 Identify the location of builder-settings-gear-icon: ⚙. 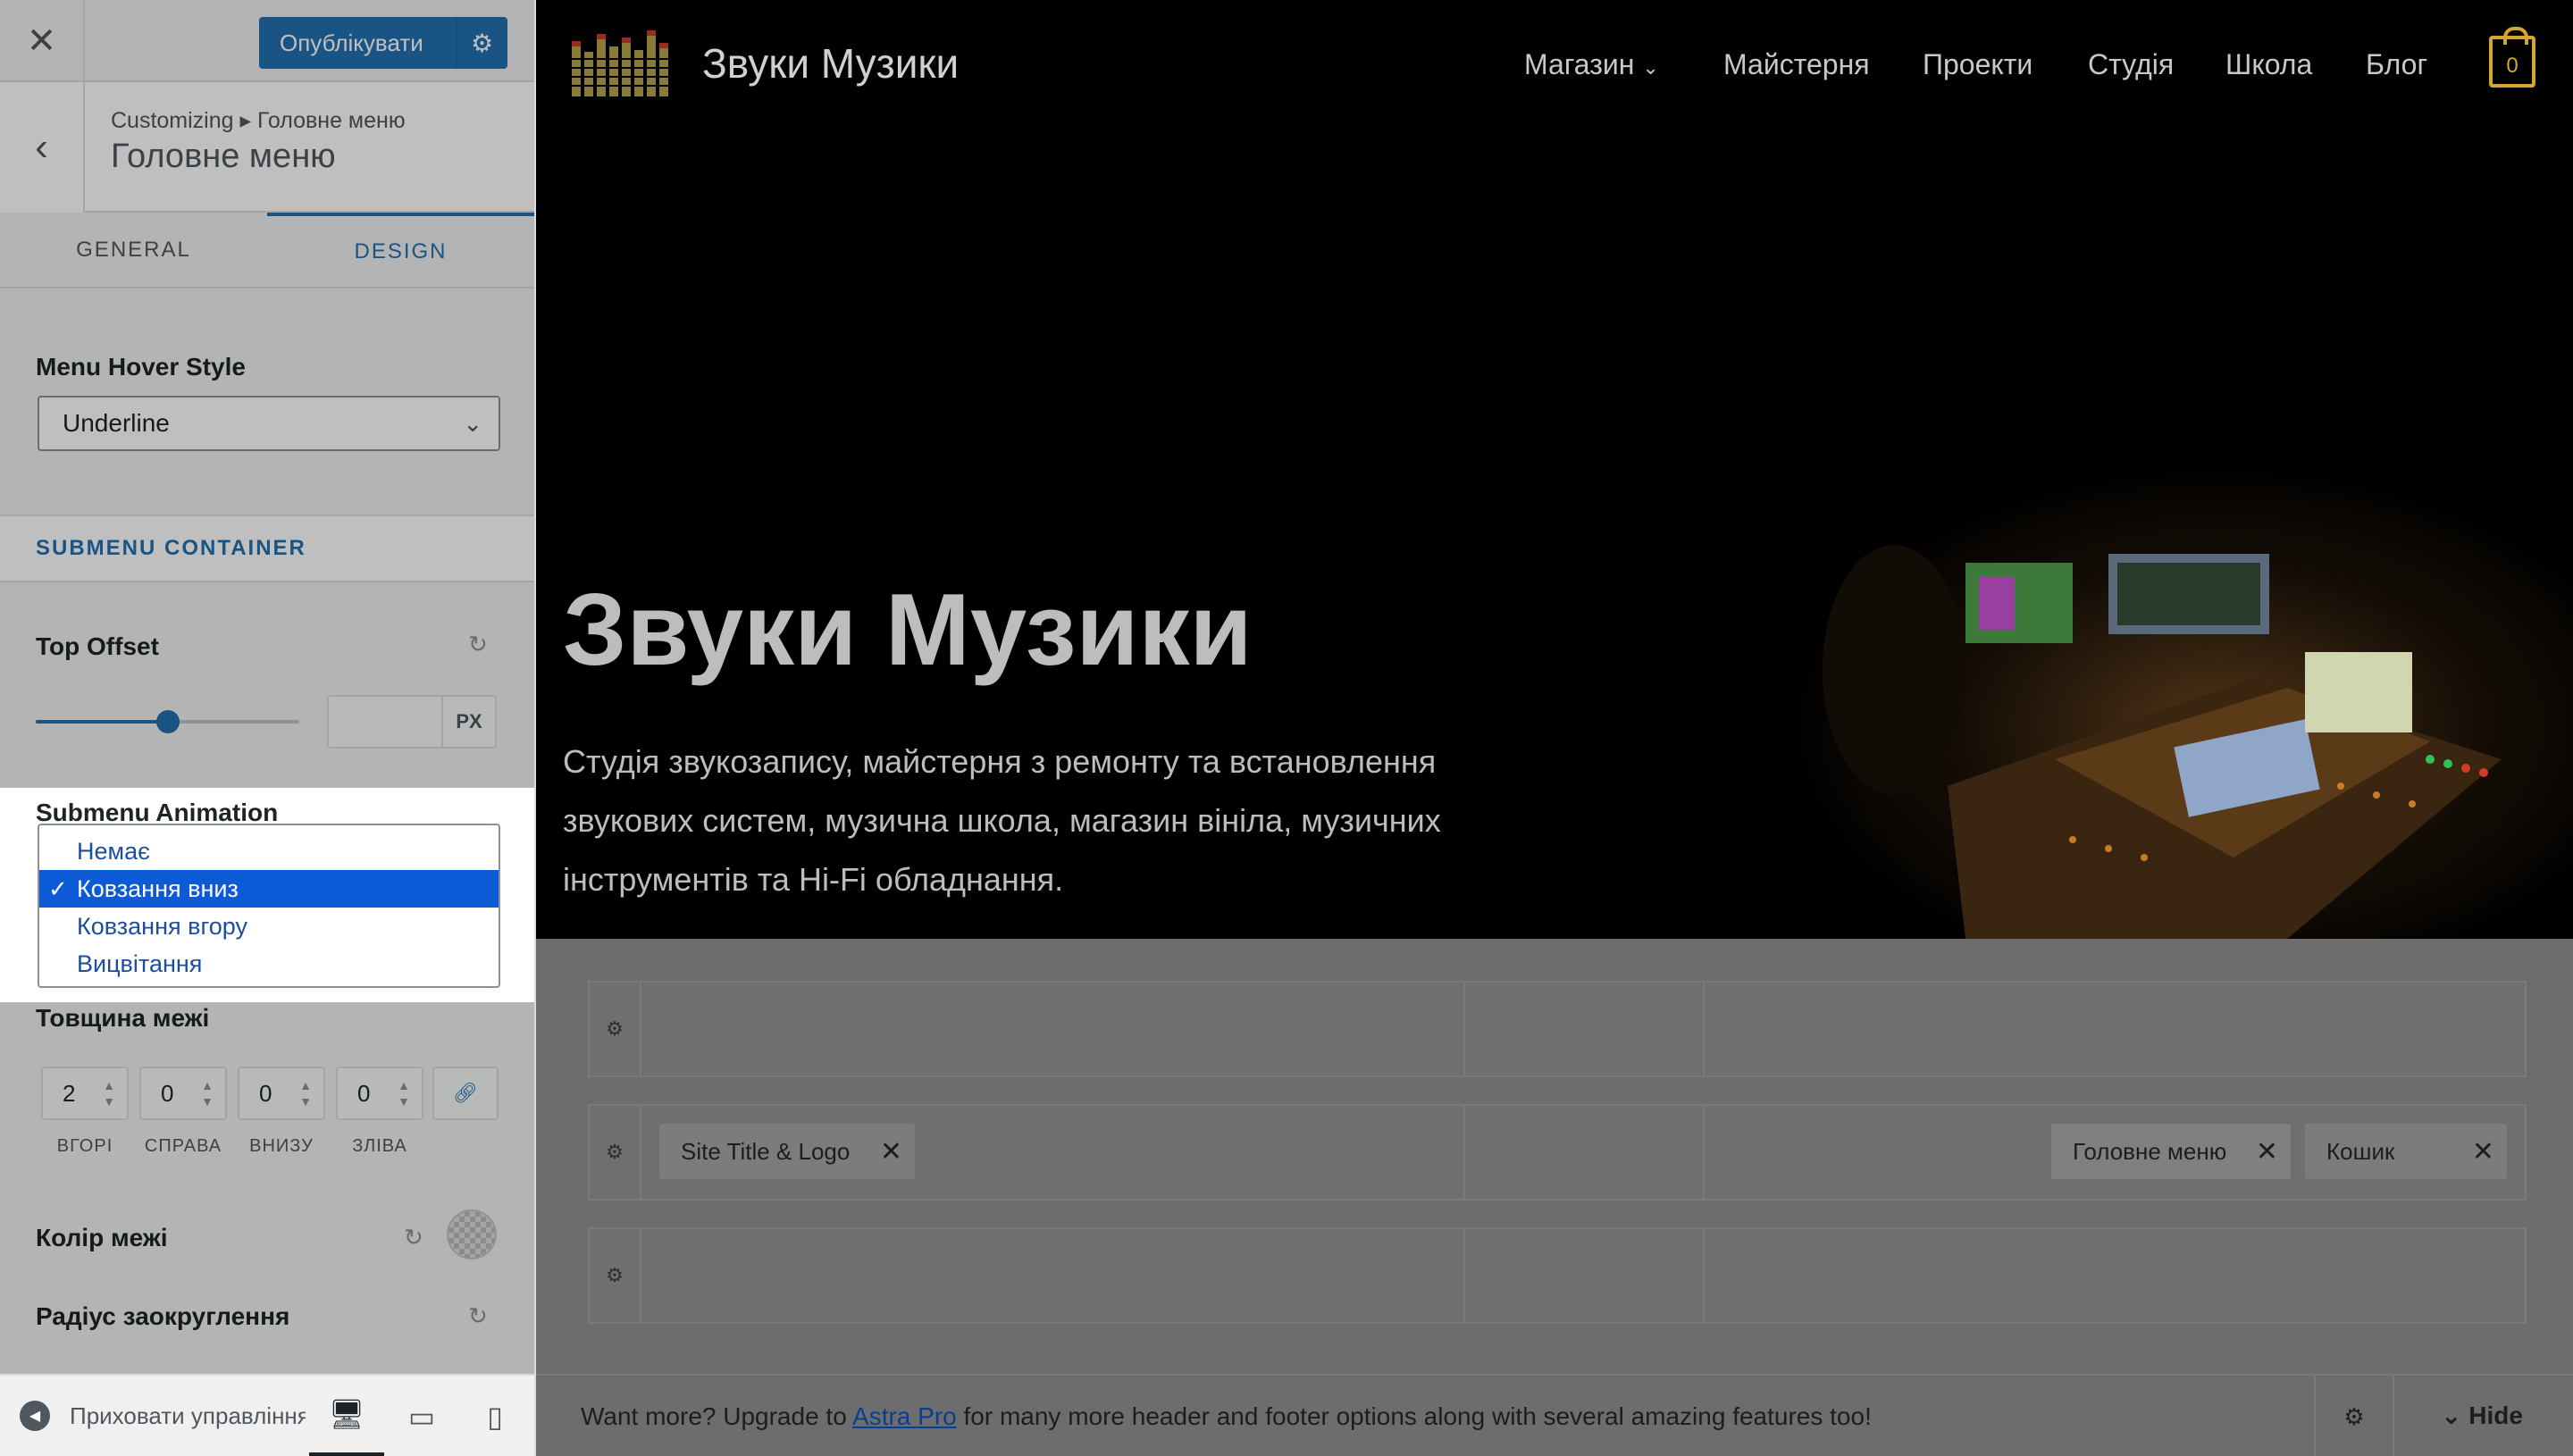
(2354, 1416).